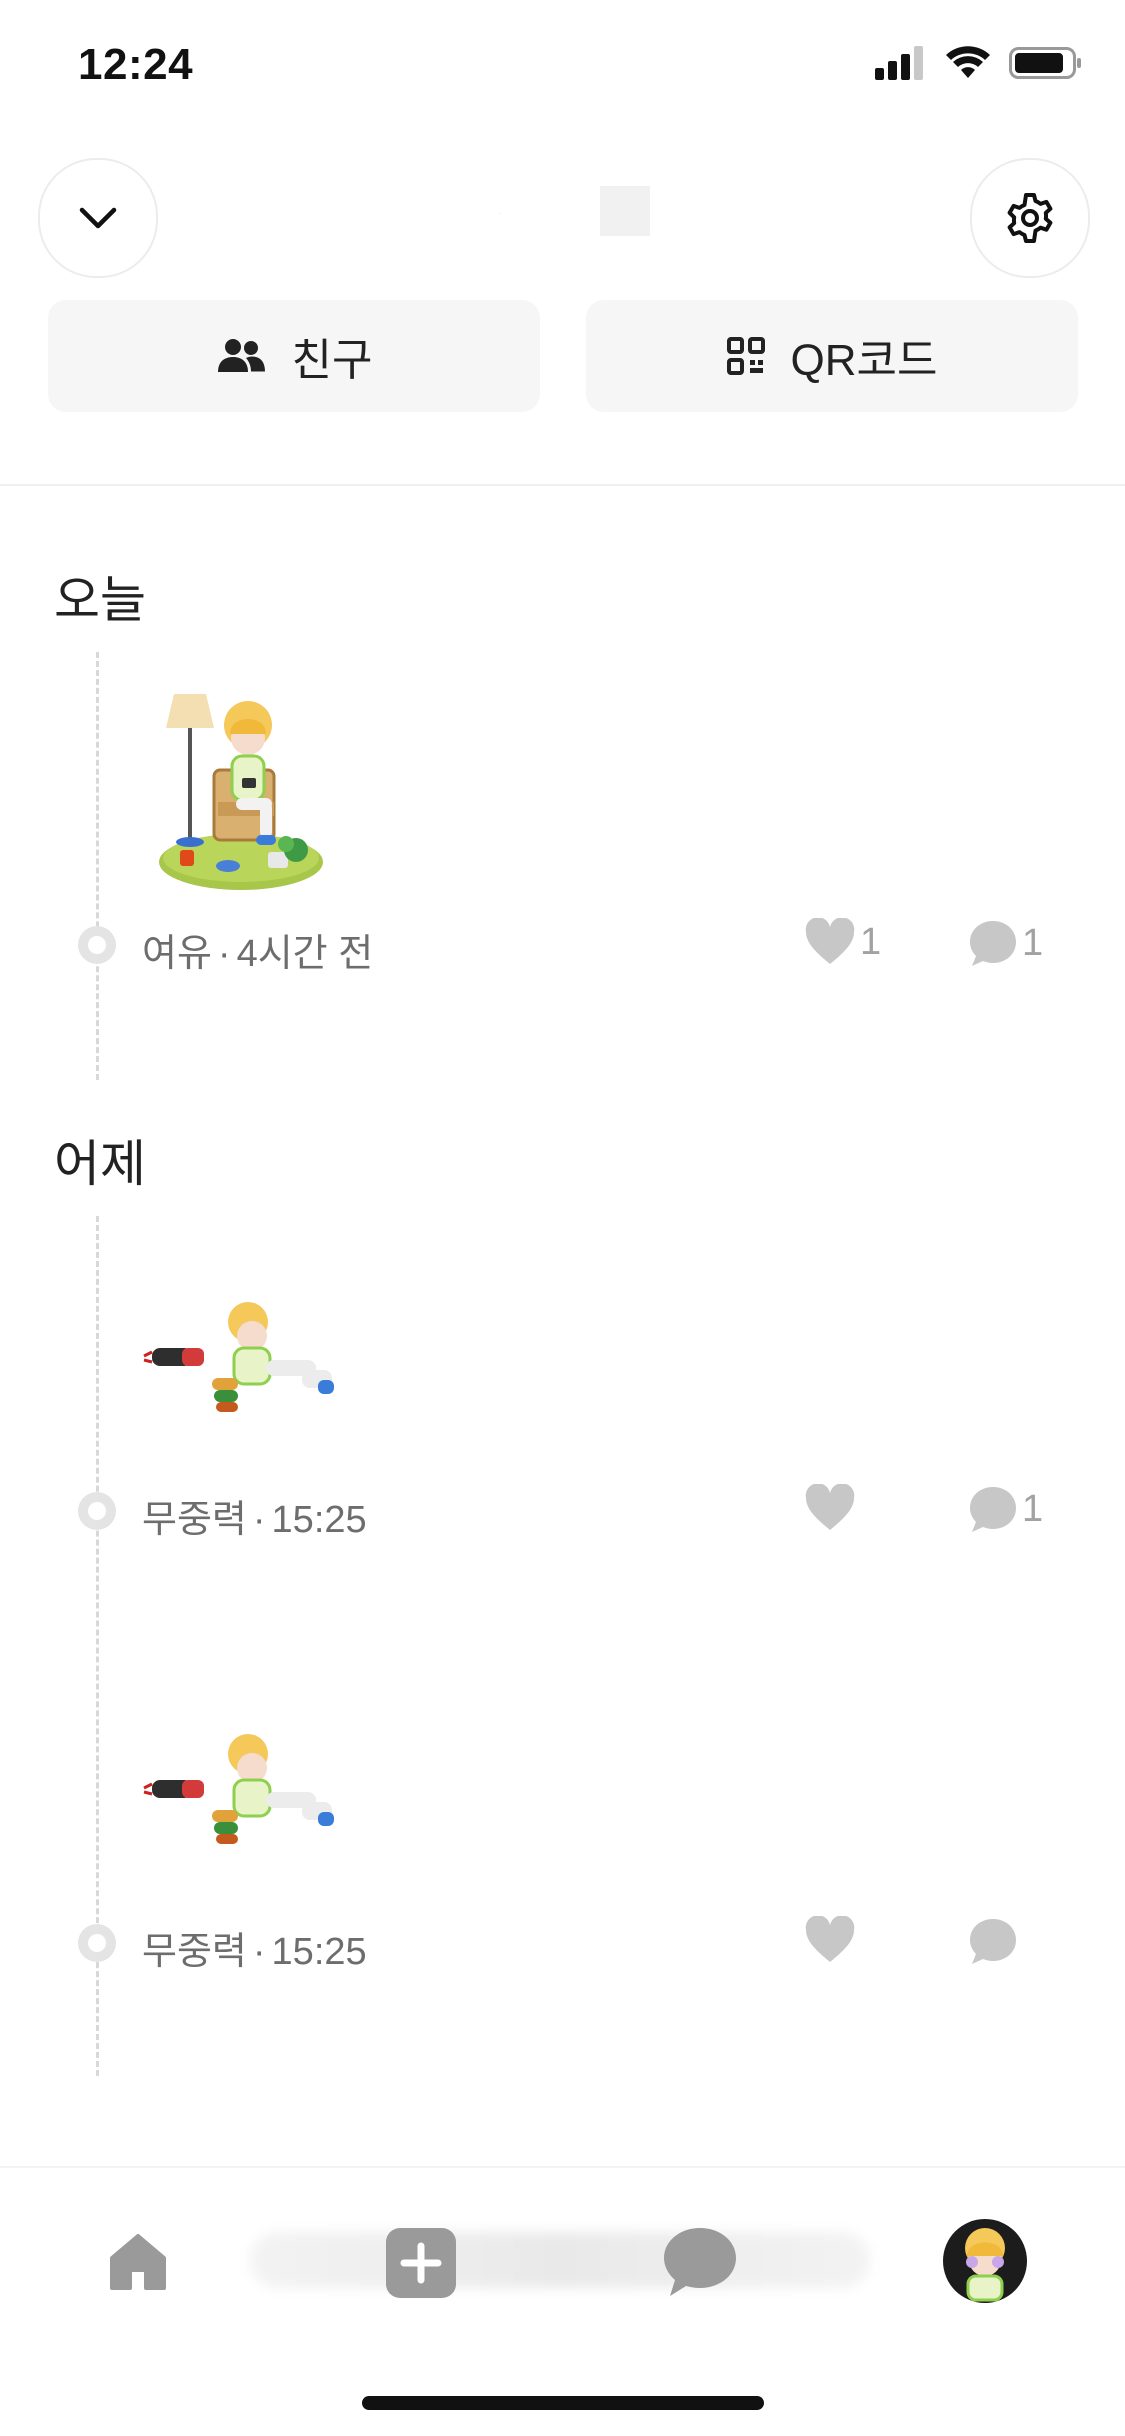 The height and width of the screenshot is (2436, 1125). I want to click on chevron-down-icon, so click(98, 218).